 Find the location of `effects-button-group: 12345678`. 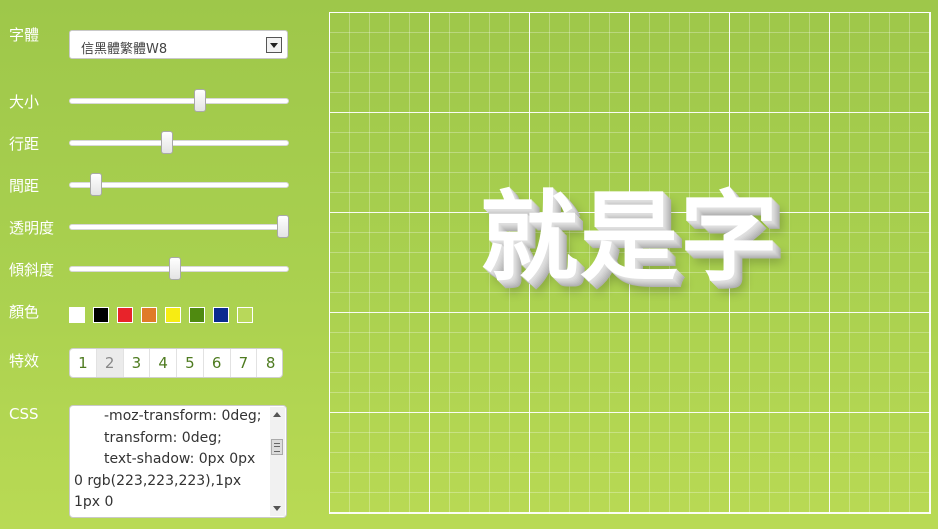

effects-button-group: 12345678 is located at coordinates (176, 363).